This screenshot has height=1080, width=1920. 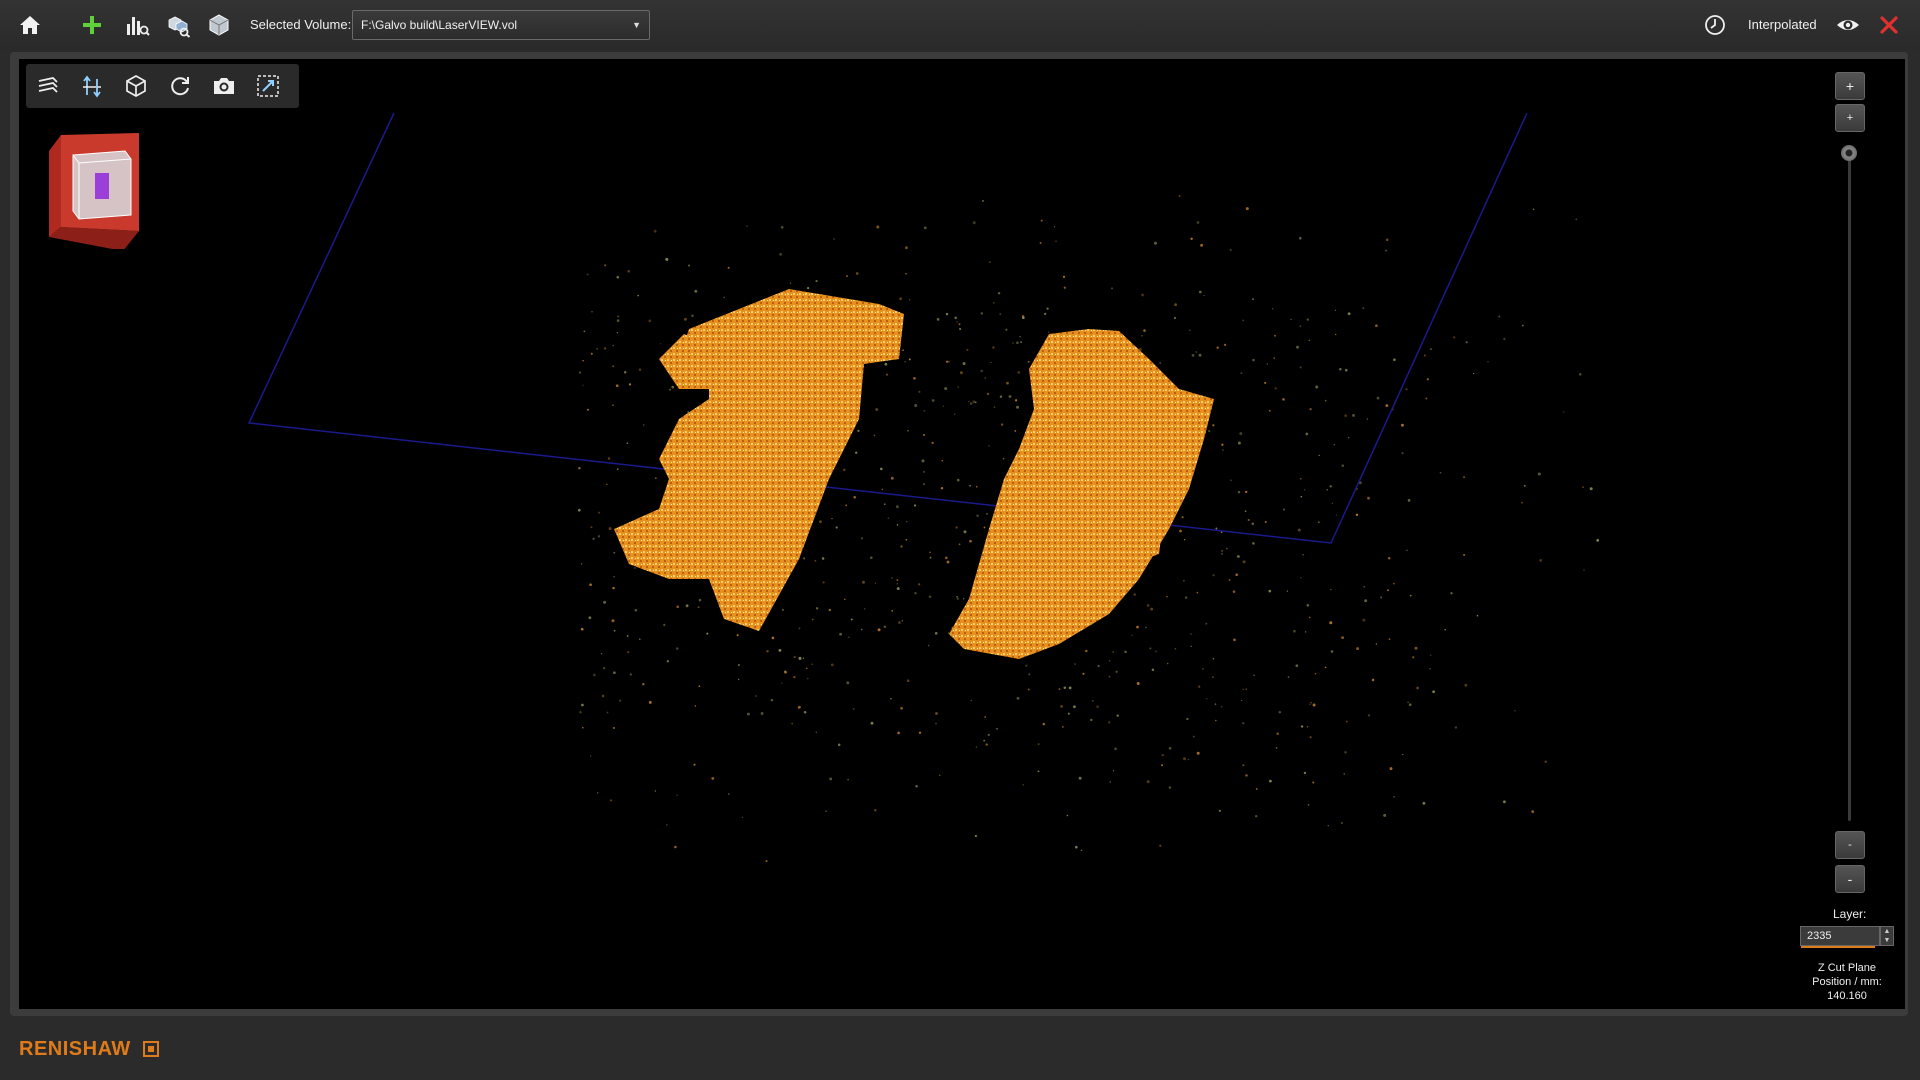 What do you see at coordinates (1849, 153) in the screenshot?
I see `zoom-slider-handle` at bounding box center [1849, 153].